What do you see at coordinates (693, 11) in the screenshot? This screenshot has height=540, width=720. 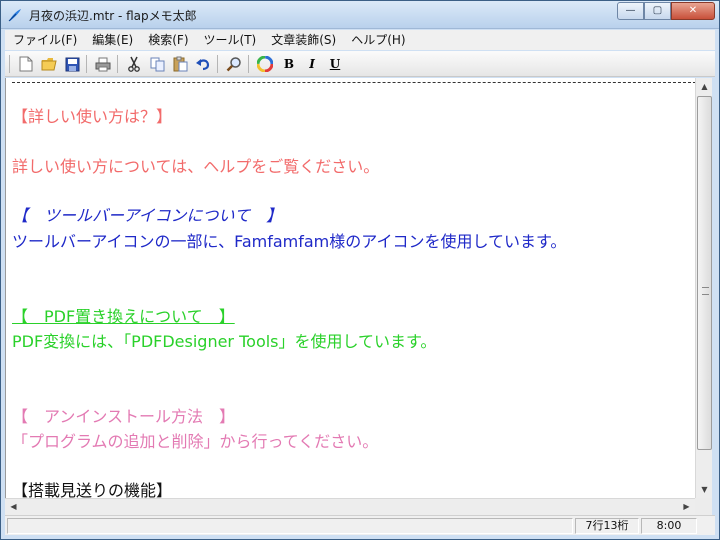 I see `close-button: ✕` at bounding box center [693, 11].